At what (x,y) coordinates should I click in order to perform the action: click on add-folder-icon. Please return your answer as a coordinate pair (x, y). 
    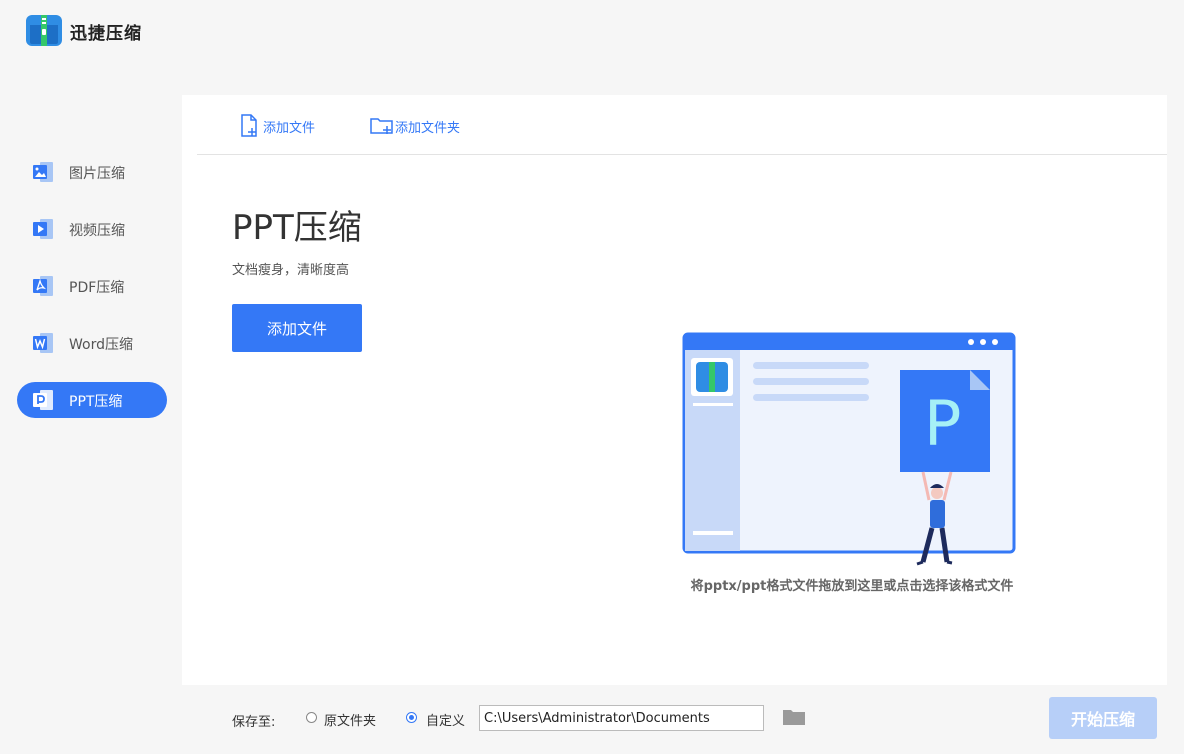
    Looking at the image, I should click on (381, 126).